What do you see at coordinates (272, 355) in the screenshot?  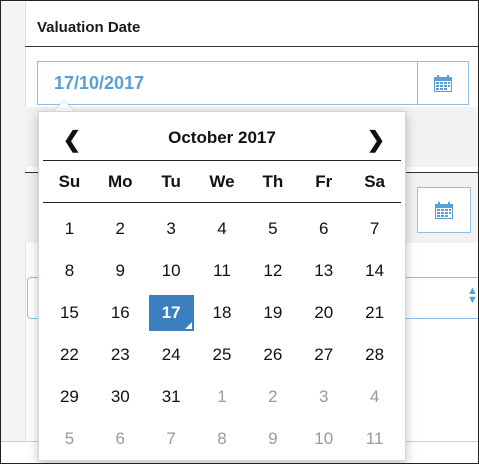 I see `day-cell: 26` at bounding box center [272, 355].